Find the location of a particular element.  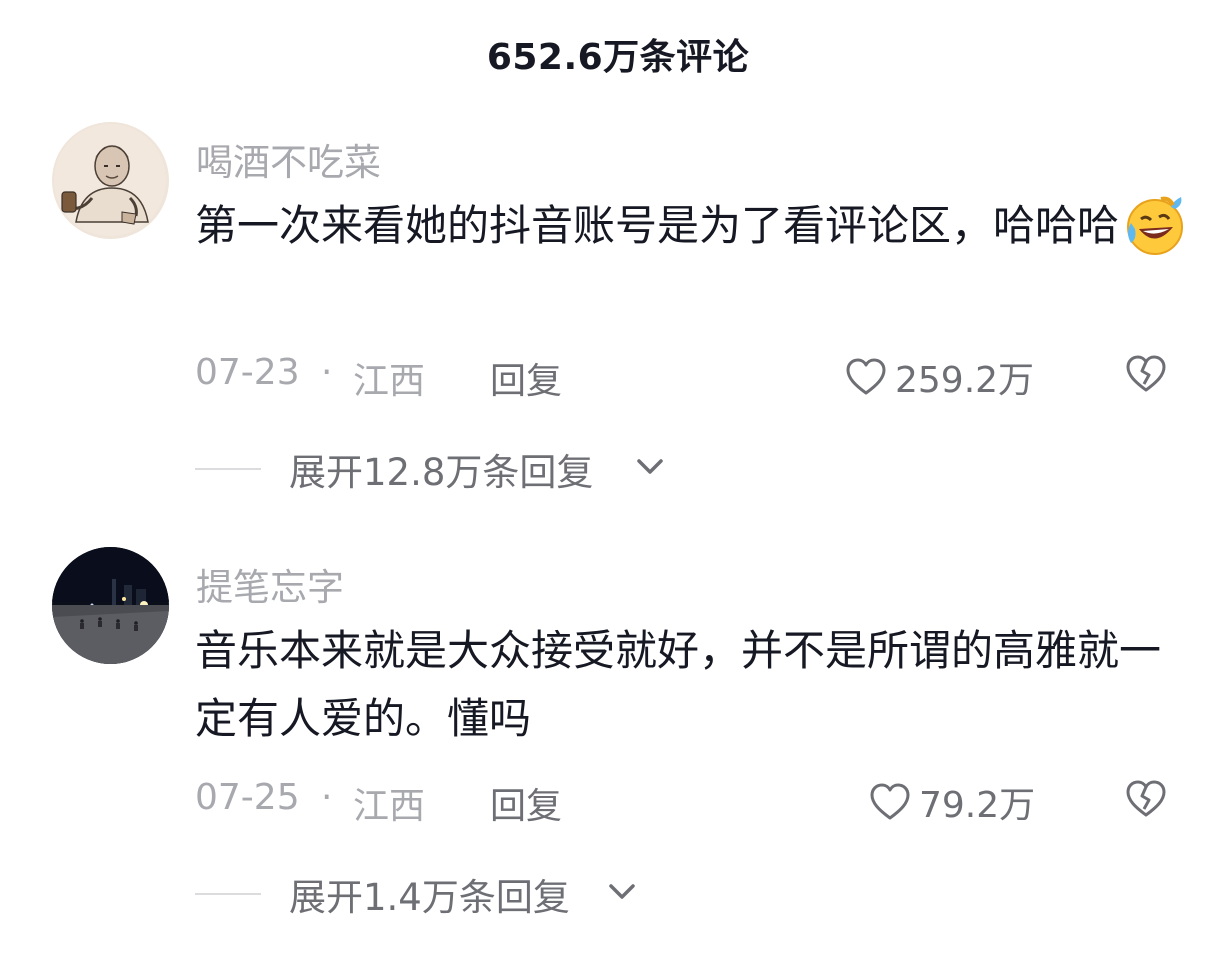

username: 提笔忘字 is located at coordinates (270, 584).